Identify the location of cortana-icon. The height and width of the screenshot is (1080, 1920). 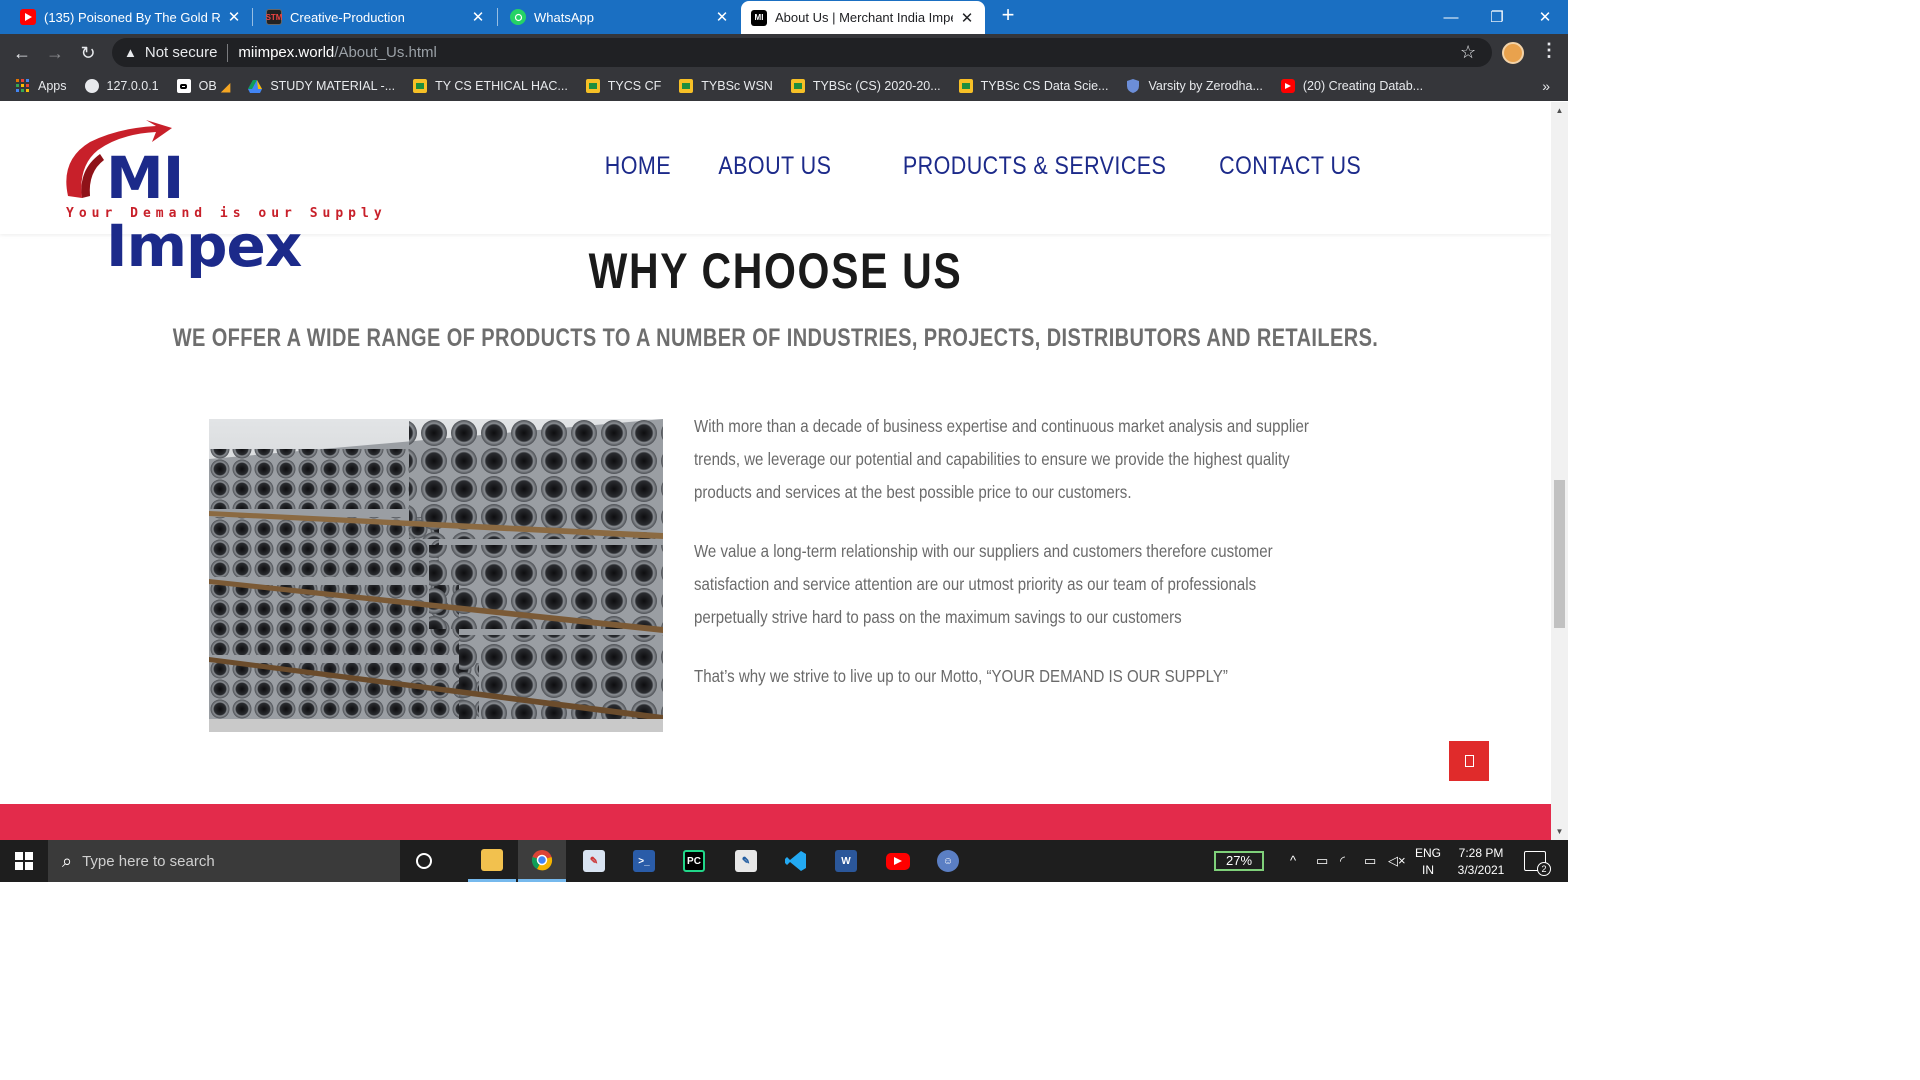
(424, 861).